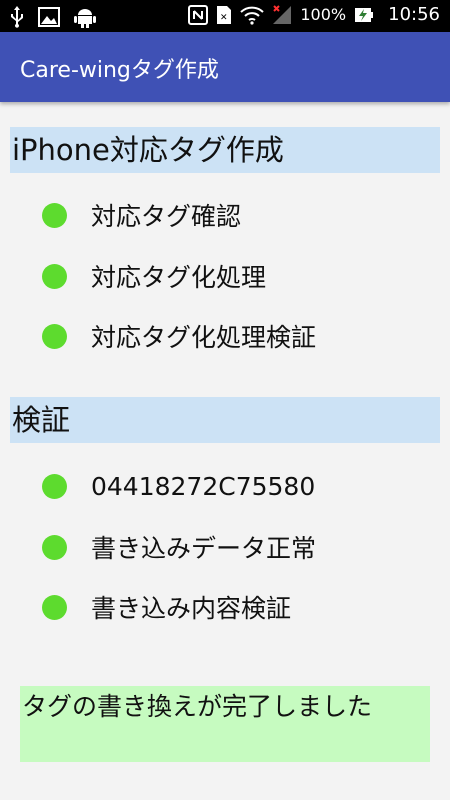  I want to click on sim-icon: ✕, so click(224, 14).